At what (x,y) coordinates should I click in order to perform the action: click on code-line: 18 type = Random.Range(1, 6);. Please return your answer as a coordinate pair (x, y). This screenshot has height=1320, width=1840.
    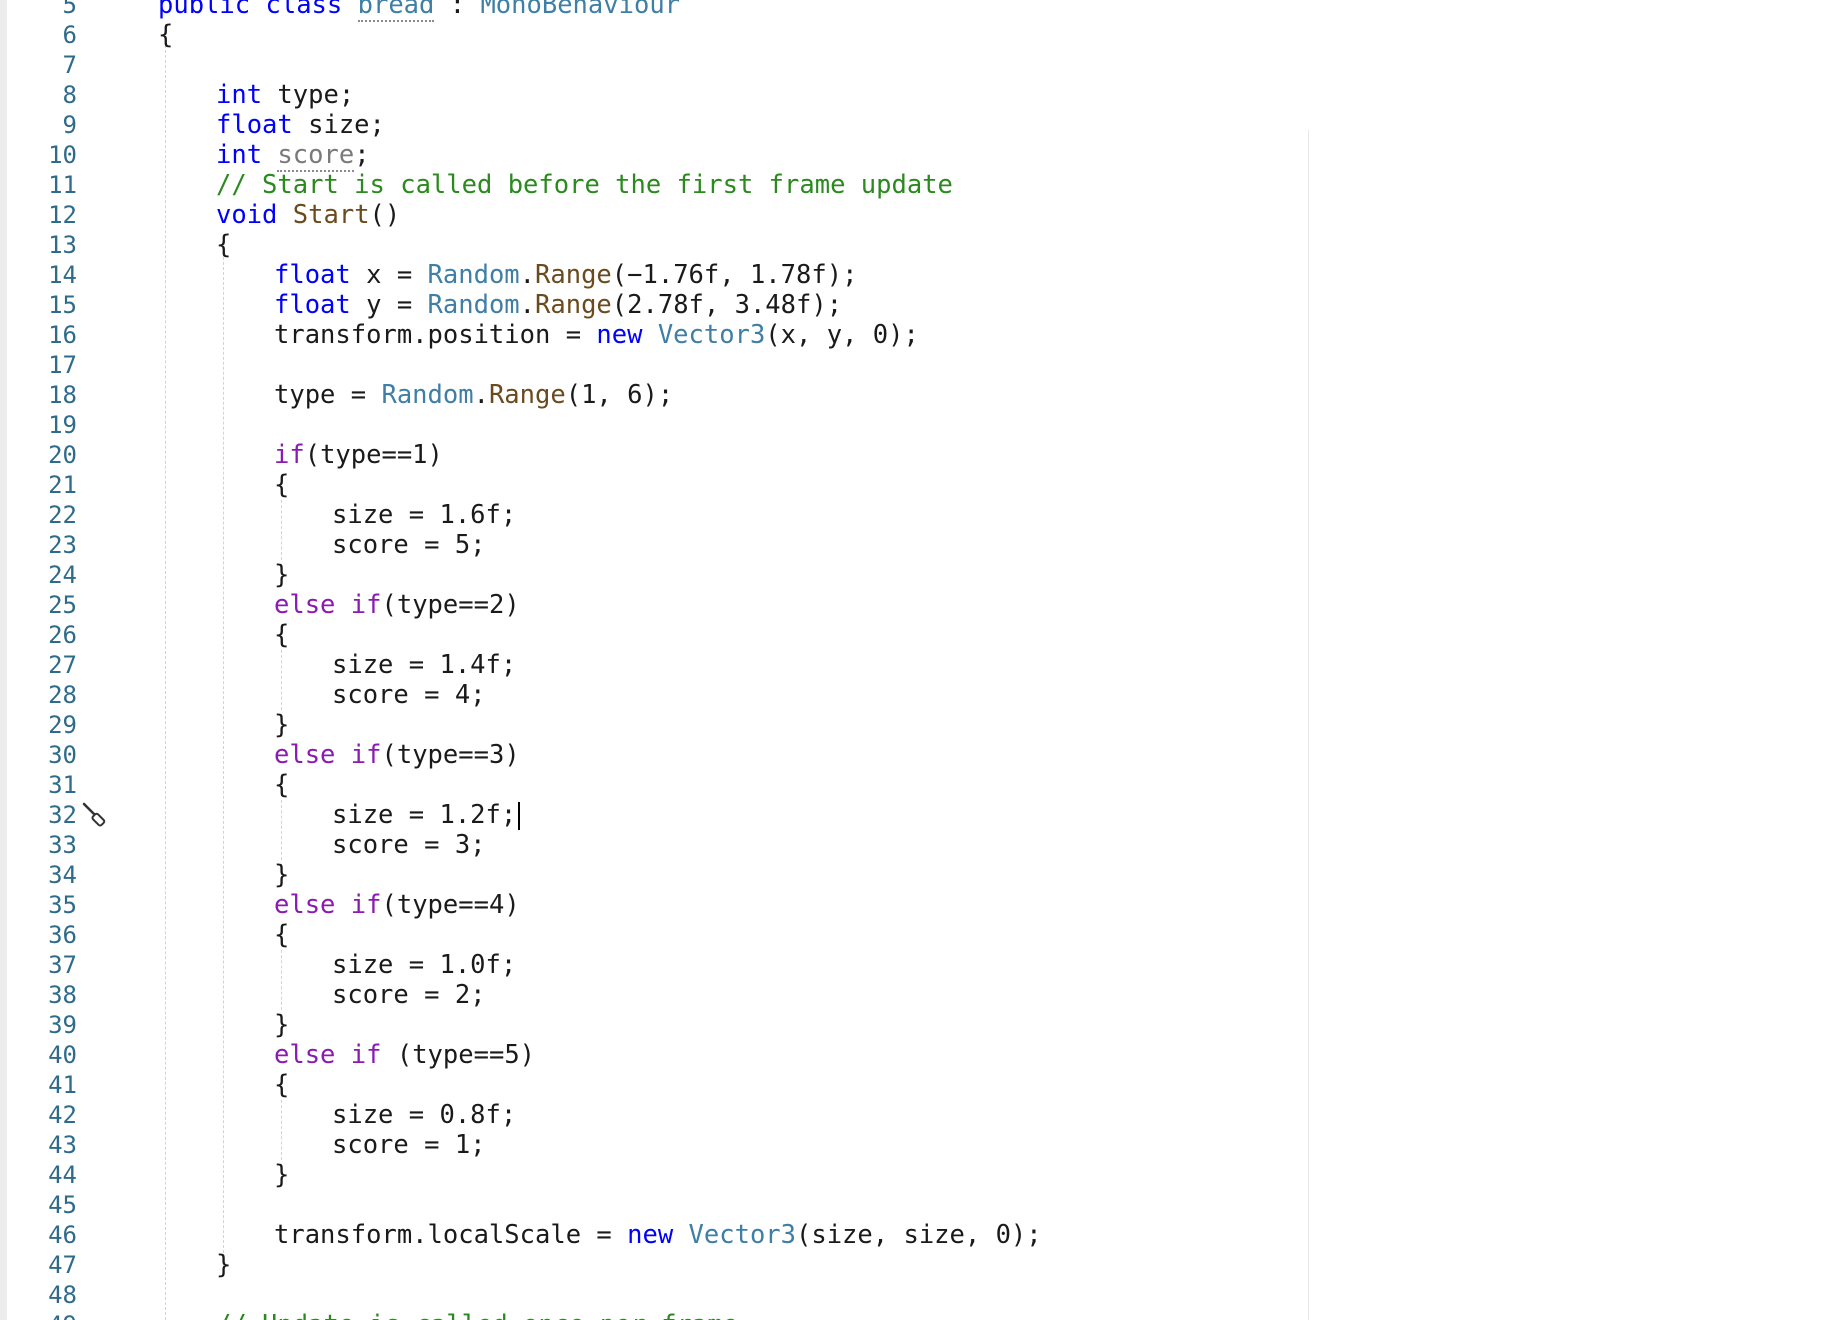
    Looking at the image, I should click on (920, 395).